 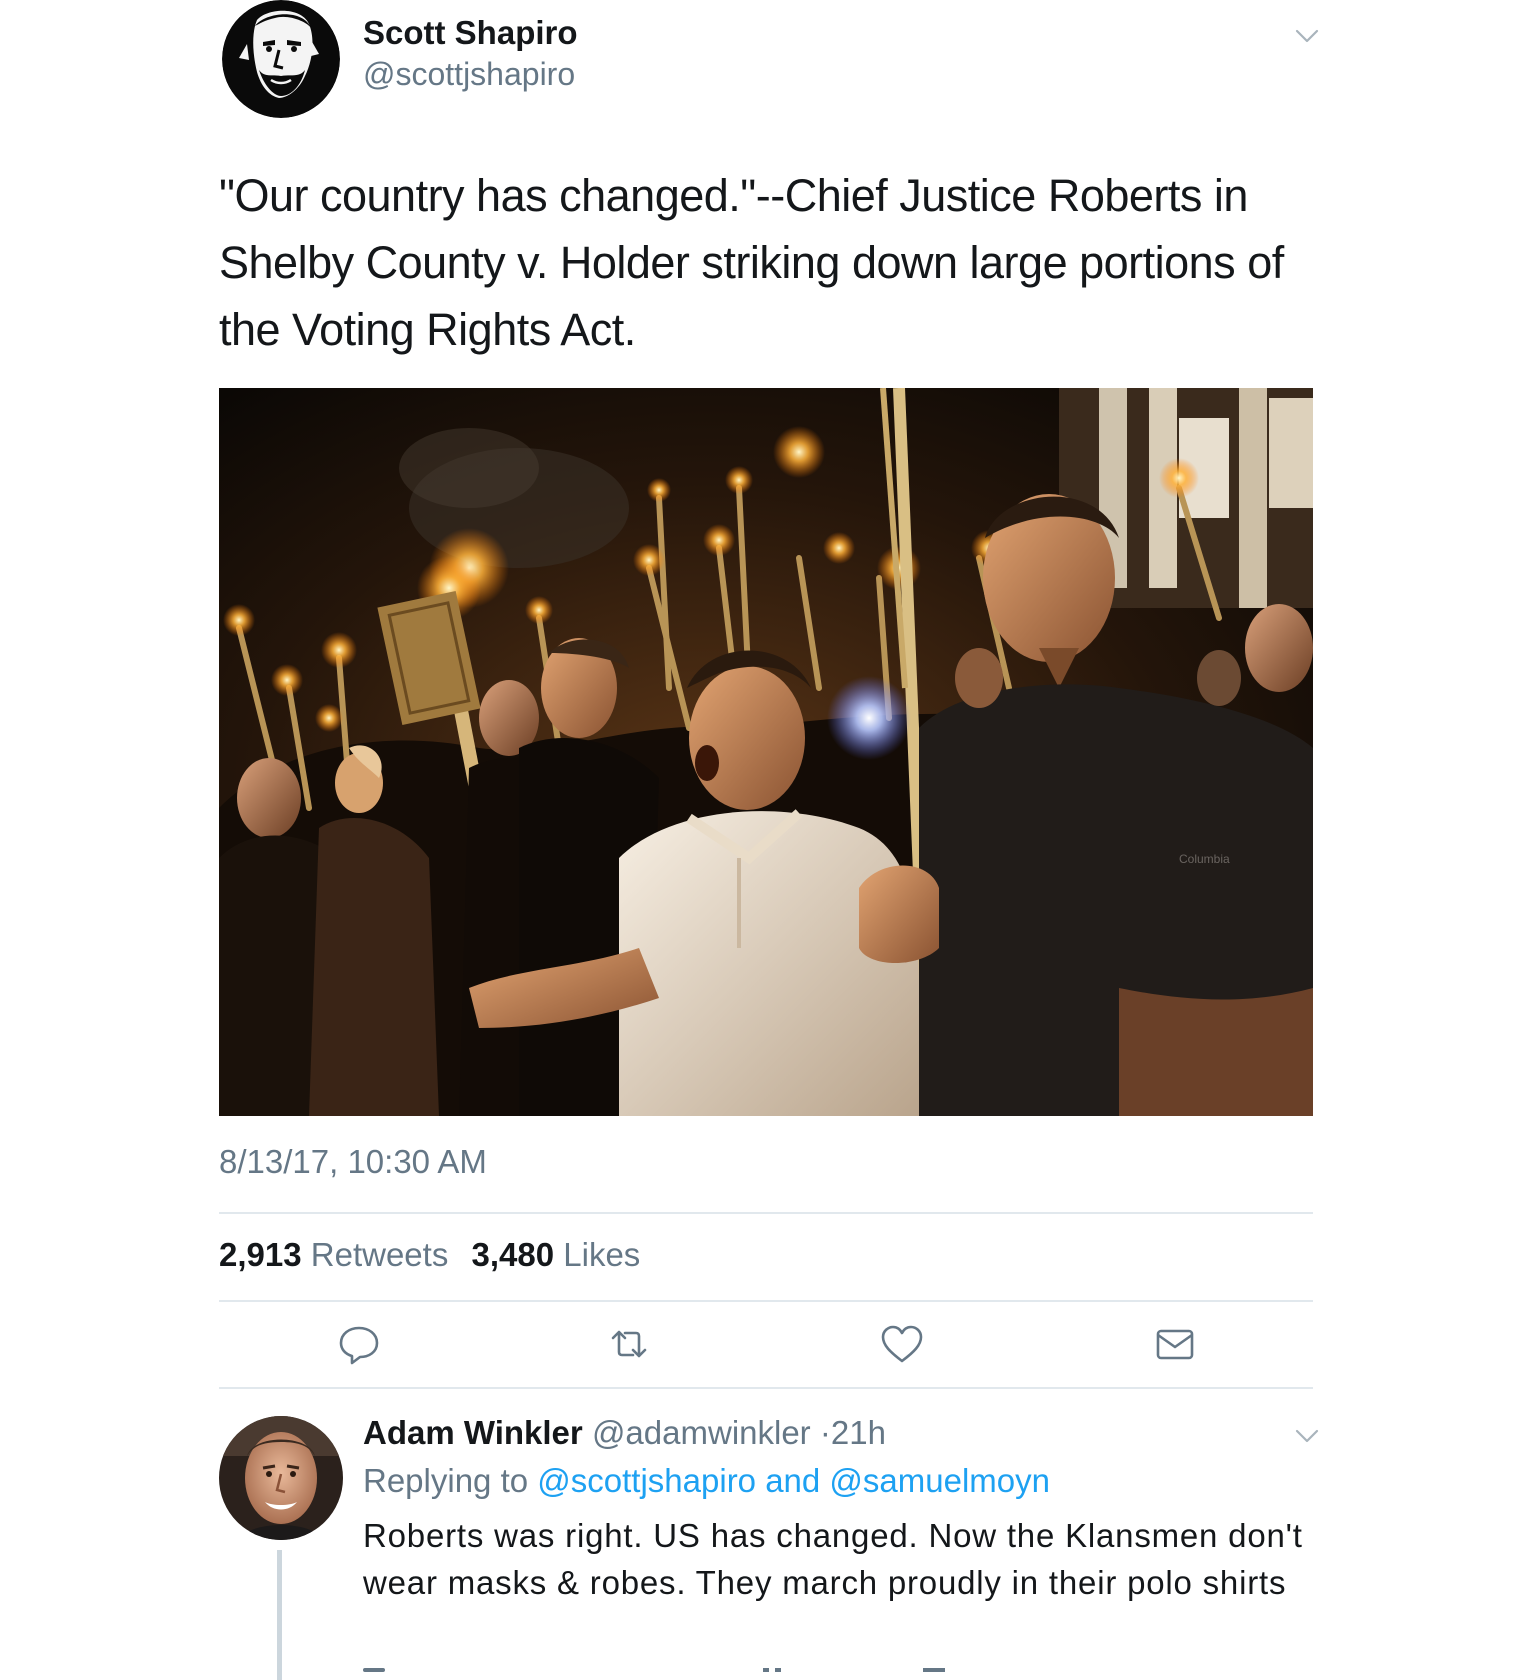 What do you see at coordinates (654, 1670) in the screenshot?
I see `reply-actions-clipped` at bounding box center [654, 1670].